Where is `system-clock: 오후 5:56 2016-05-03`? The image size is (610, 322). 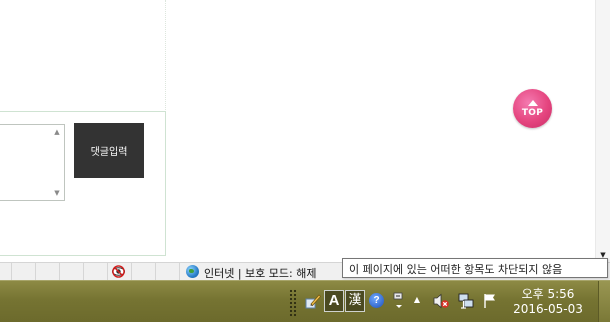
system-clock: 오후 5:56 2016-05-03 is located at coordinates (548, 302).